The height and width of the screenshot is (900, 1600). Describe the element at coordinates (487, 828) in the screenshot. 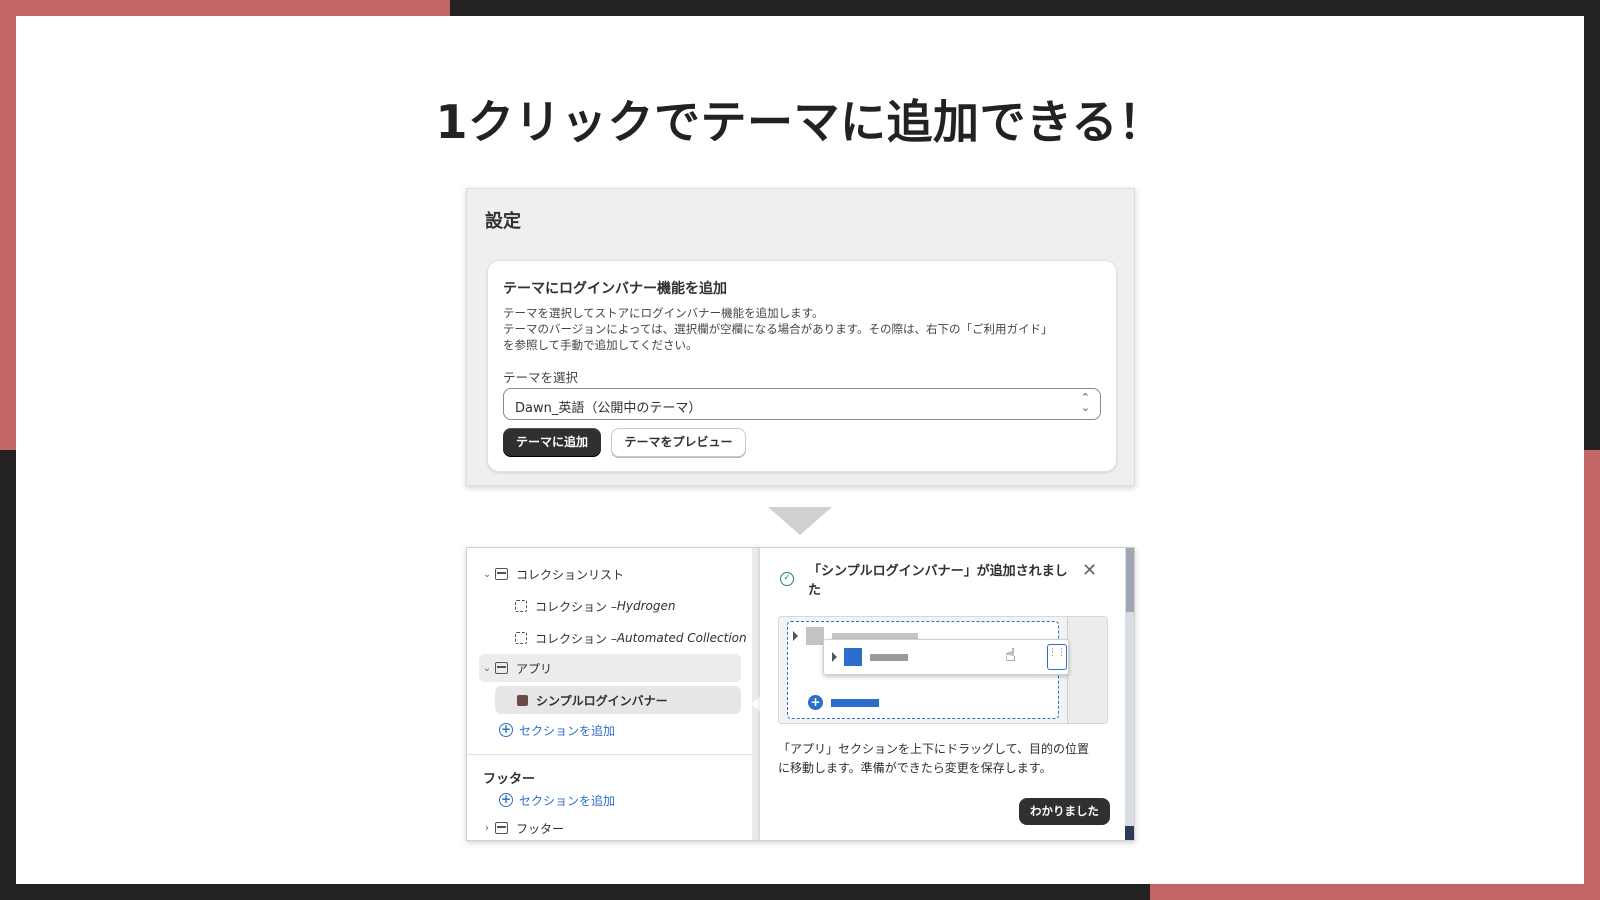

I see `chevron-right-icon: ›` at that location.